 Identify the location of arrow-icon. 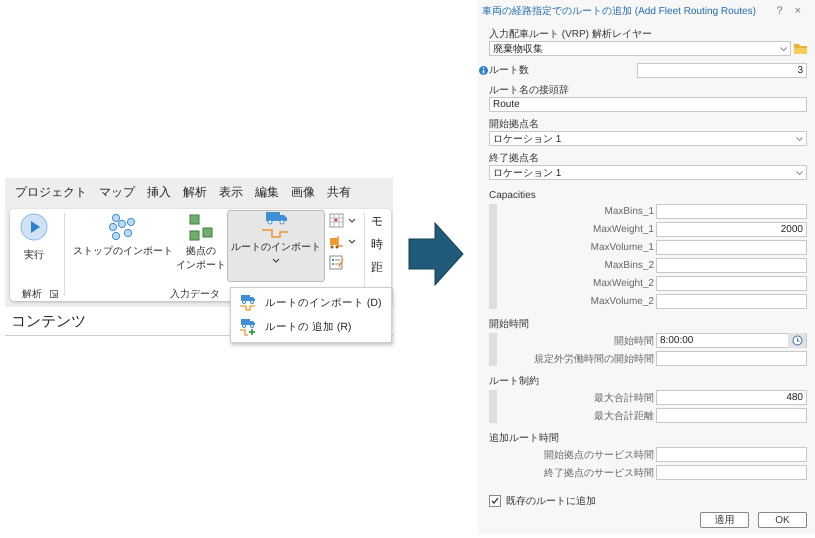
(436, 254).